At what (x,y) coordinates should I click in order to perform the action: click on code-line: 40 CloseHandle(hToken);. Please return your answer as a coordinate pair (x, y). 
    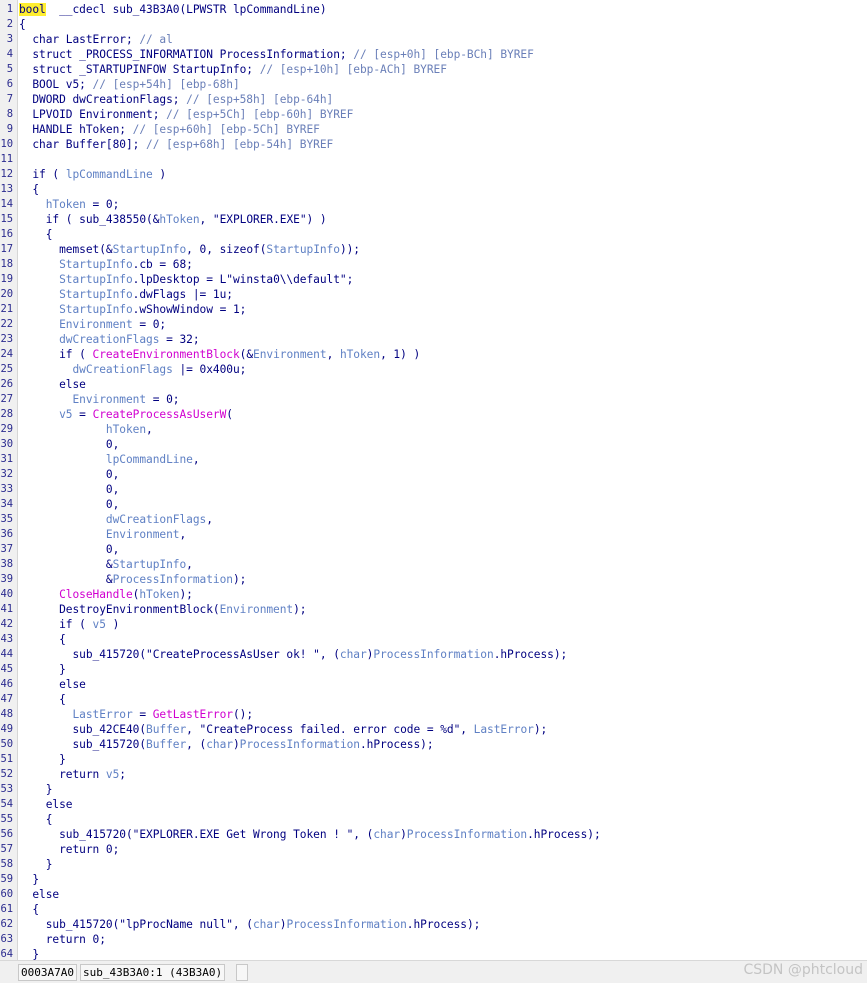
    Looking at the image, I should click on (433, 594).